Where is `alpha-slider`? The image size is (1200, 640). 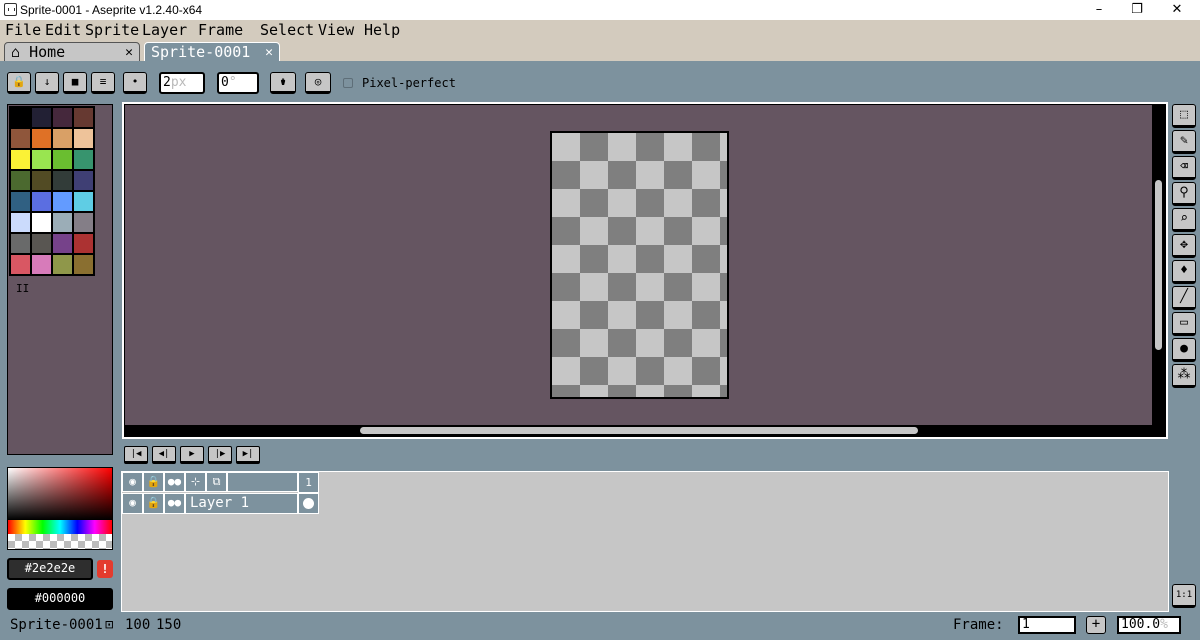 alpha-slider is located at coordinates (60, 541).